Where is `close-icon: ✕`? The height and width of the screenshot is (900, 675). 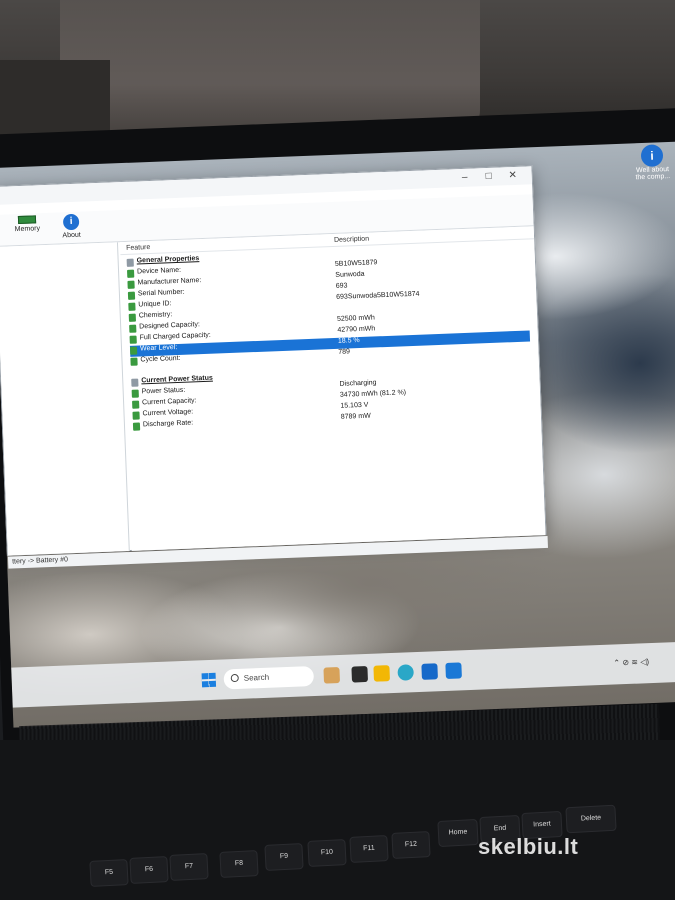 close-icon: ✕ is located at coordinates (512, 176).